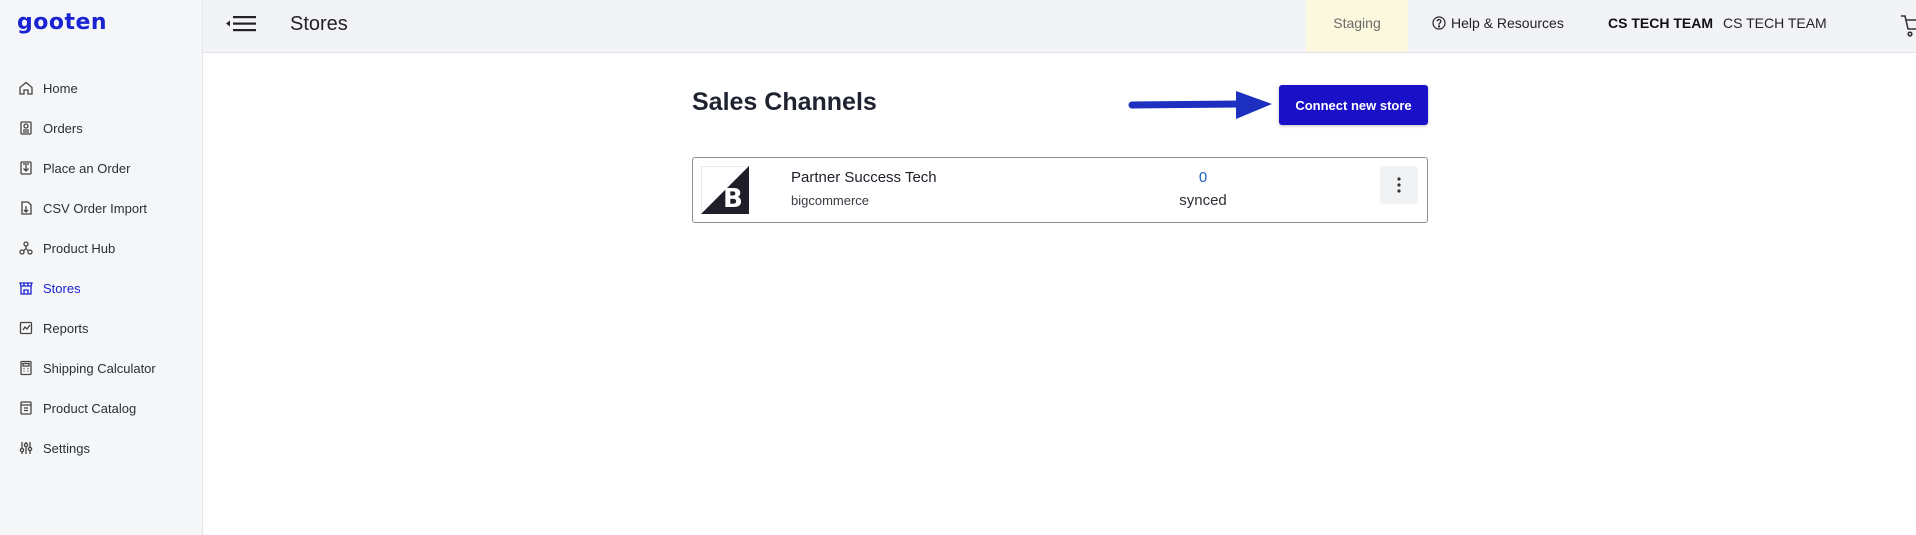 Image resolution: width=1916 pixels, height=535 pixels. I want to click on orders-icon, so click(26, 128).